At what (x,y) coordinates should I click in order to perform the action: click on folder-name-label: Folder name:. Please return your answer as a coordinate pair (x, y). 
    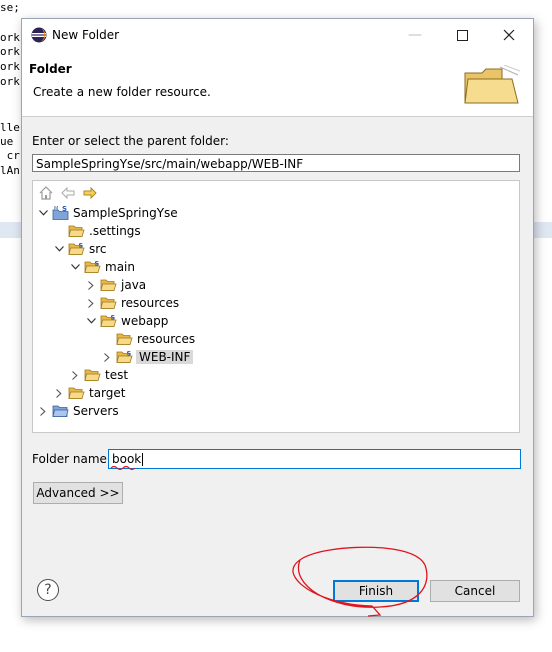
    Looking at the image, I should click on (71, 459).